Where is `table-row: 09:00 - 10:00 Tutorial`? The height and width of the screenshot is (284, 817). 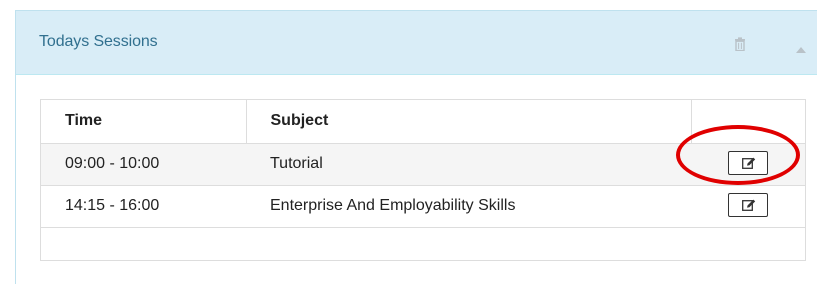
table-row: 09:00 - 10:00 Tutorial is located at coordinates (423, 164).